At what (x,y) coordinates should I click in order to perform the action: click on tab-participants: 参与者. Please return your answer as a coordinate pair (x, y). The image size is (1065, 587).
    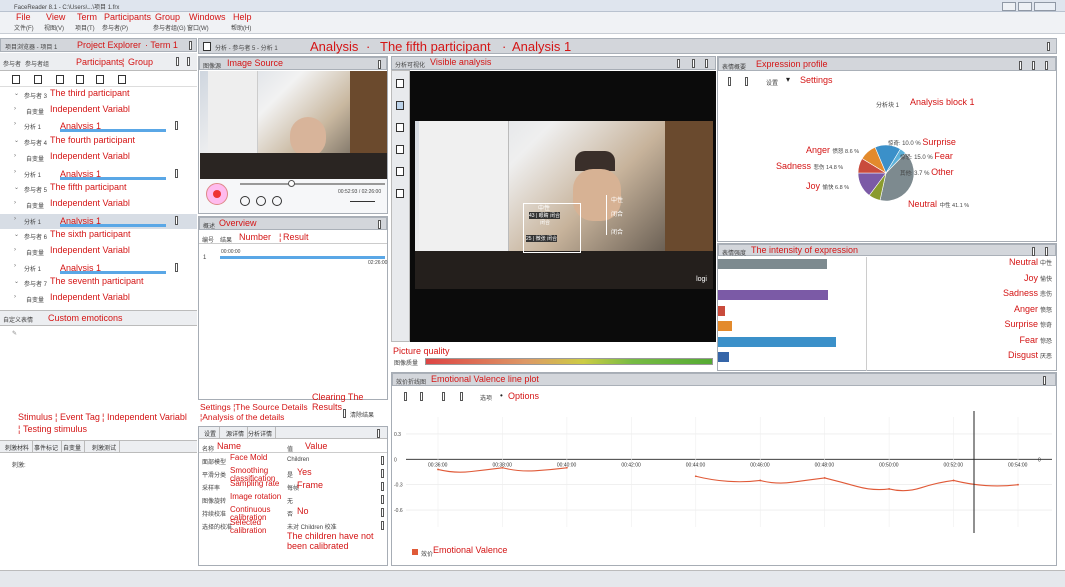
    Looking at the image, I should click on (12, 63).